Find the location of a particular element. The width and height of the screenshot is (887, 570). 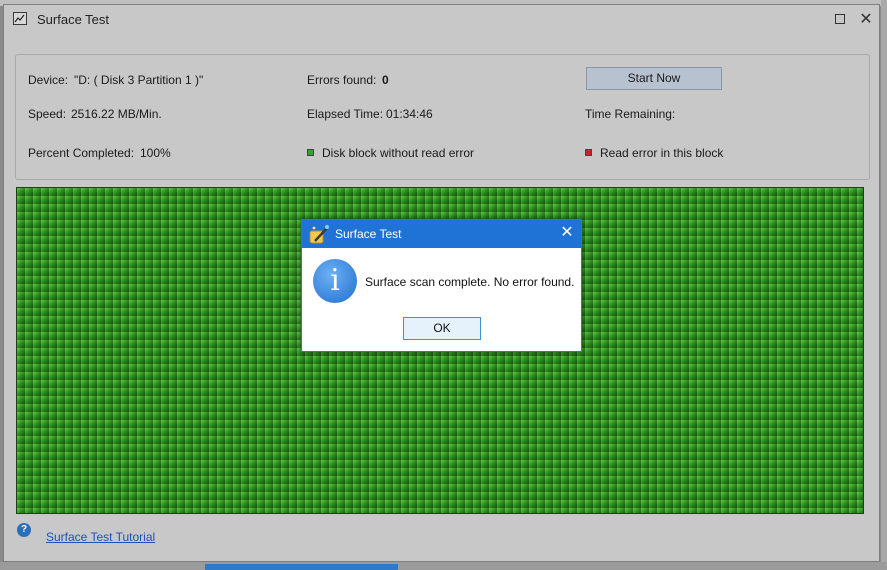

magic-wand-icon is located at coordinates (320, 234).